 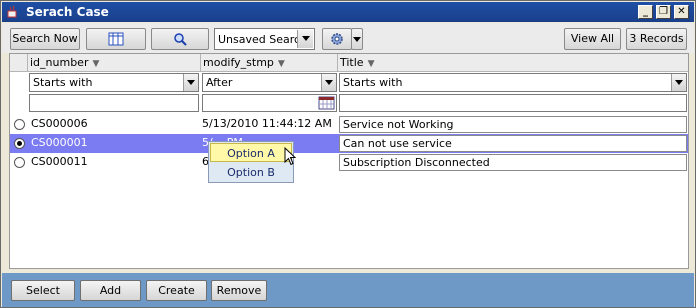 I want to click on column-header-title: Title ▼, so click(x=513, y=63).